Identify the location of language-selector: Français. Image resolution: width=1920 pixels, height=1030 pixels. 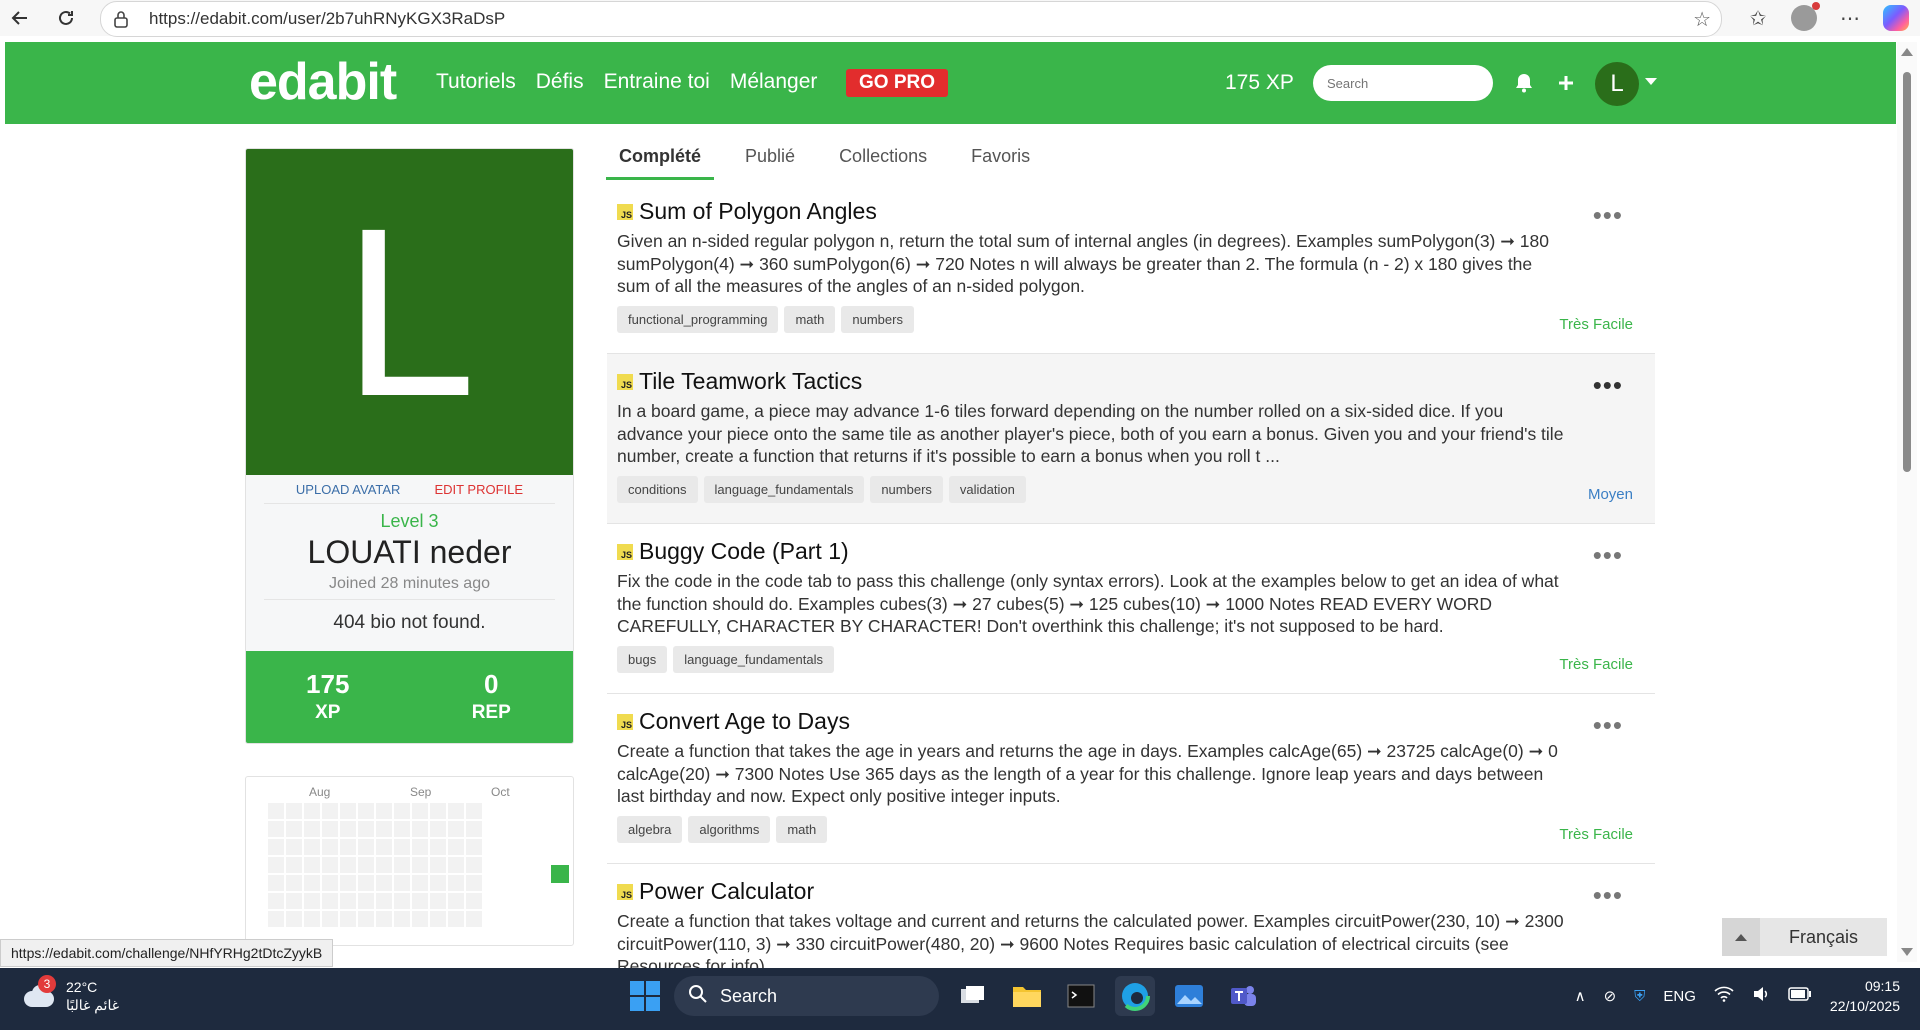
(1804, 937).